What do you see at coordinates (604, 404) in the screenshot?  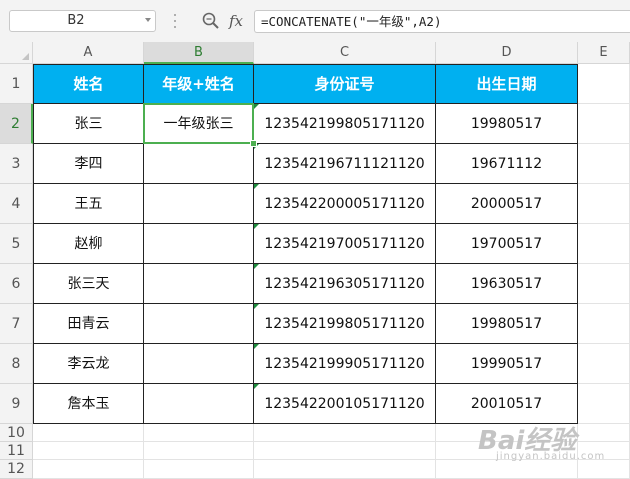 I see `cell-e9` at bounding box center [604, 404].